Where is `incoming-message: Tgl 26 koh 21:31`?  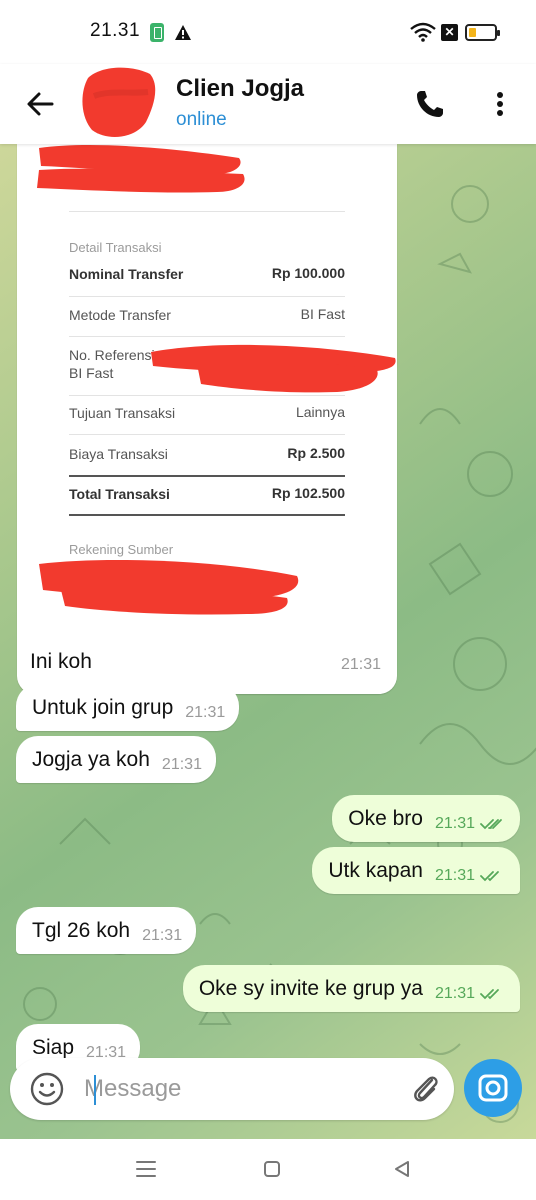 incoming-message: Tgl 26 koh 21:31 is located at coordinates (106, 930).